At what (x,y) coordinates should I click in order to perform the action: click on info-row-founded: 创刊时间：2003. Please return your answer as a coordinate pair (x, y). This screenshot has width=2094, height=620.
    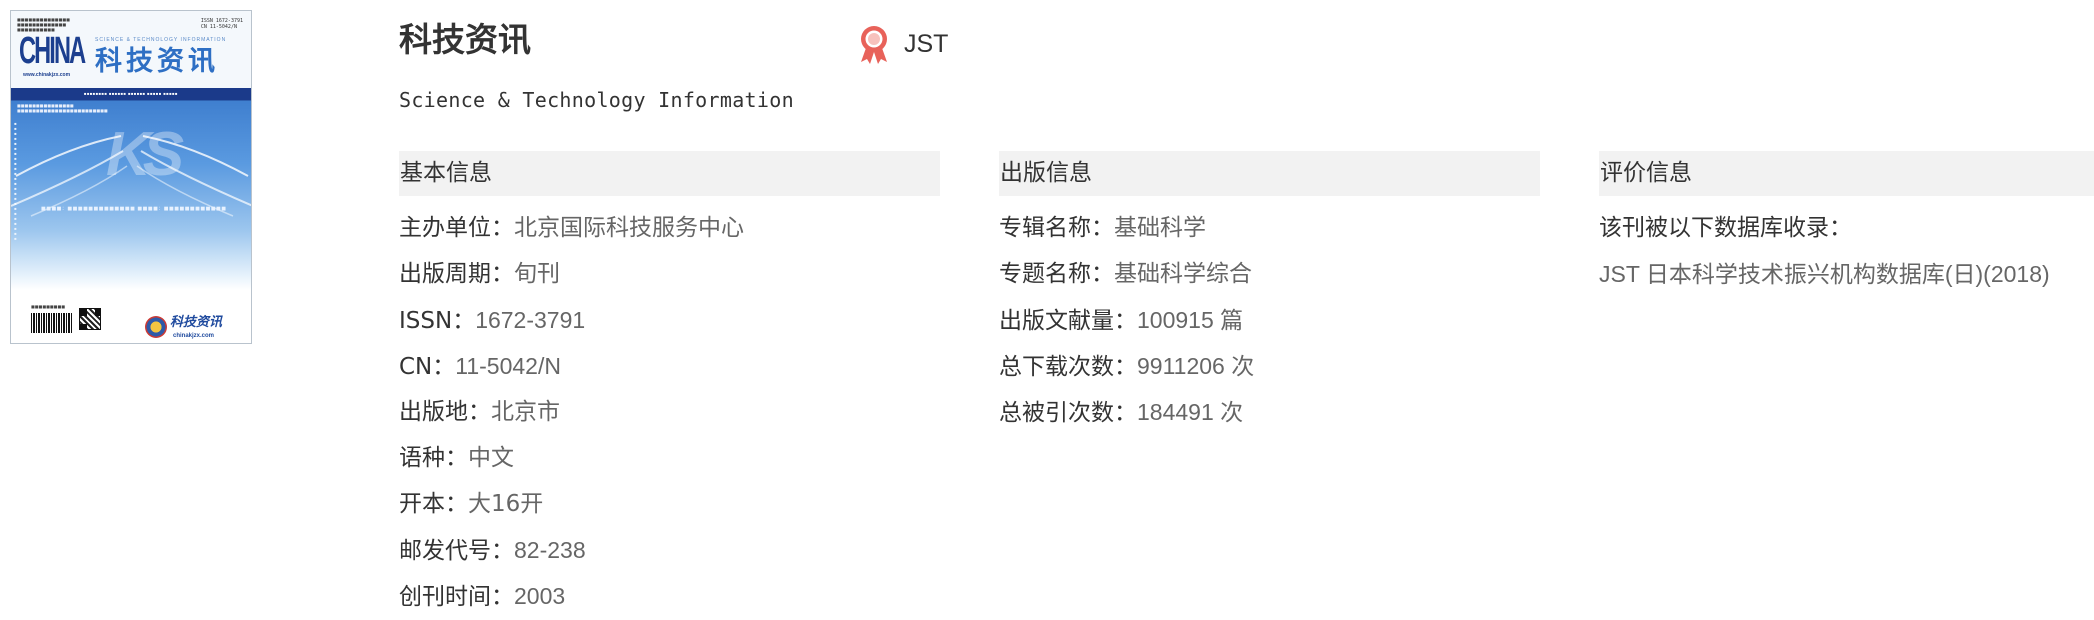
    Looking at the image, I should click on (669, 596).